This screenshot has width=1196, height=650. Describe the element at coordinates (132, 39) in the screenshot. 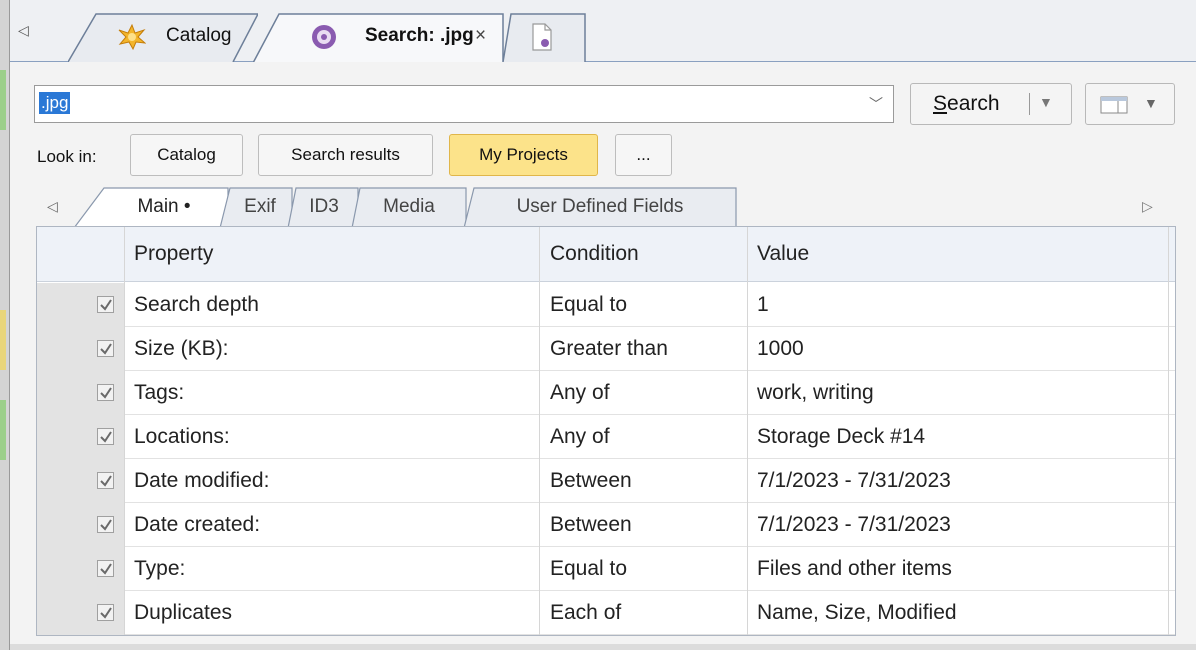

I see `catalog-burst-icon` at that location.